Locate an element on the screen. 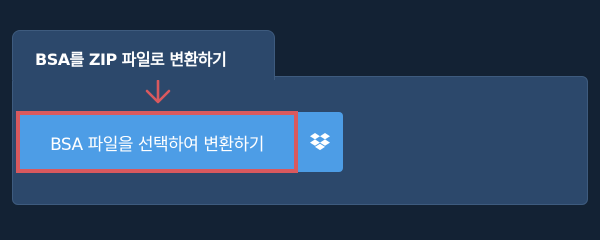 This screenshot has width=600, height=240. select-bsa-file-button: BSA 파일을 선택하여 변환하기 is located at coordinates (157, 142).